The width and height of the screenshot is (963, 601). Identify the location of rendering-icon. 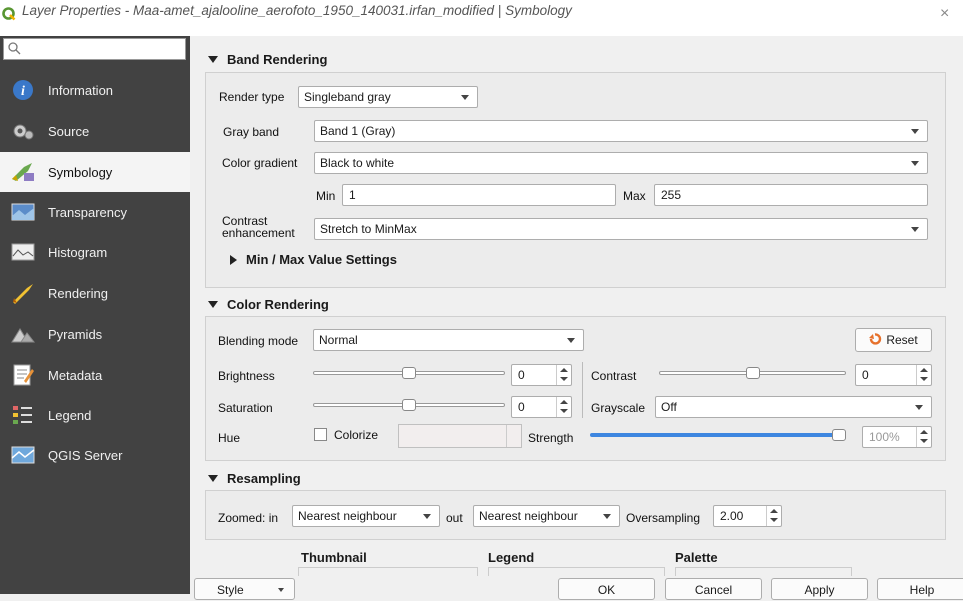
(23, 293).